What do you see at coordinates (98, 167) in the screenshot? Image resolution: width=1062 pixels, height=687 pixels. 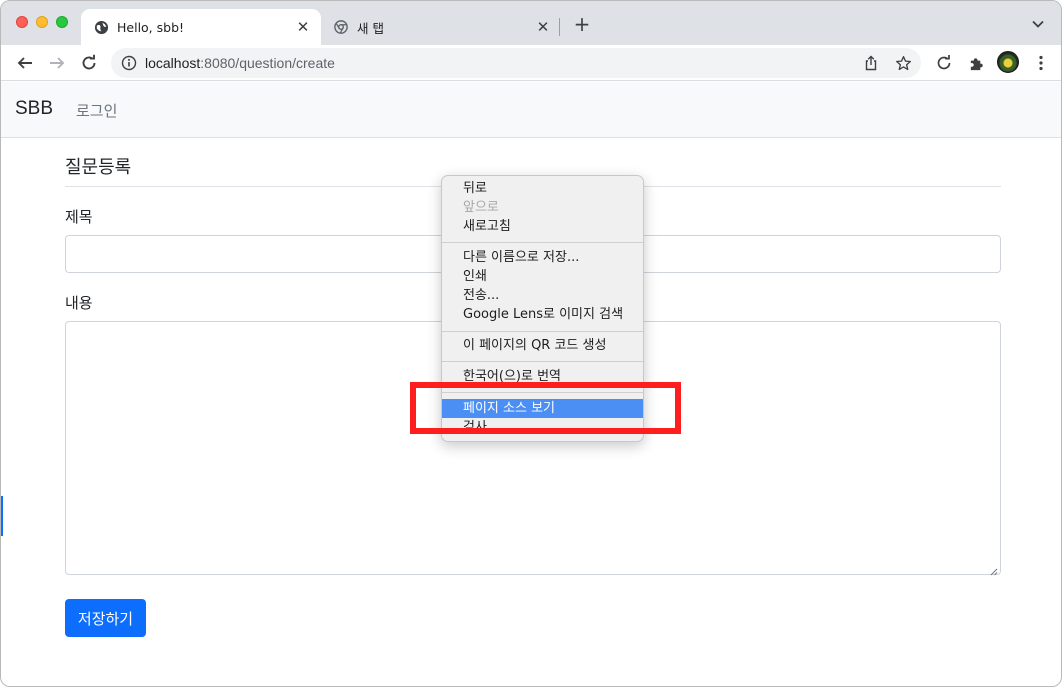 I see `page-title: 질문등록` at bounding box center [98, 167].